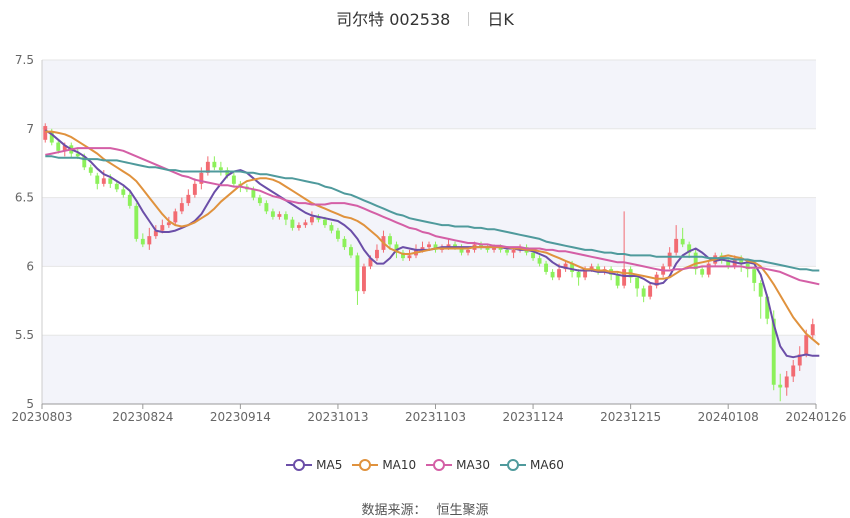 Image resolution: width=850 pixels, height=518 pixels. What do you see at coordinates (547, 465) in the screenshot?
I see `legend-label: MA60` at bounding box center [547, 465].